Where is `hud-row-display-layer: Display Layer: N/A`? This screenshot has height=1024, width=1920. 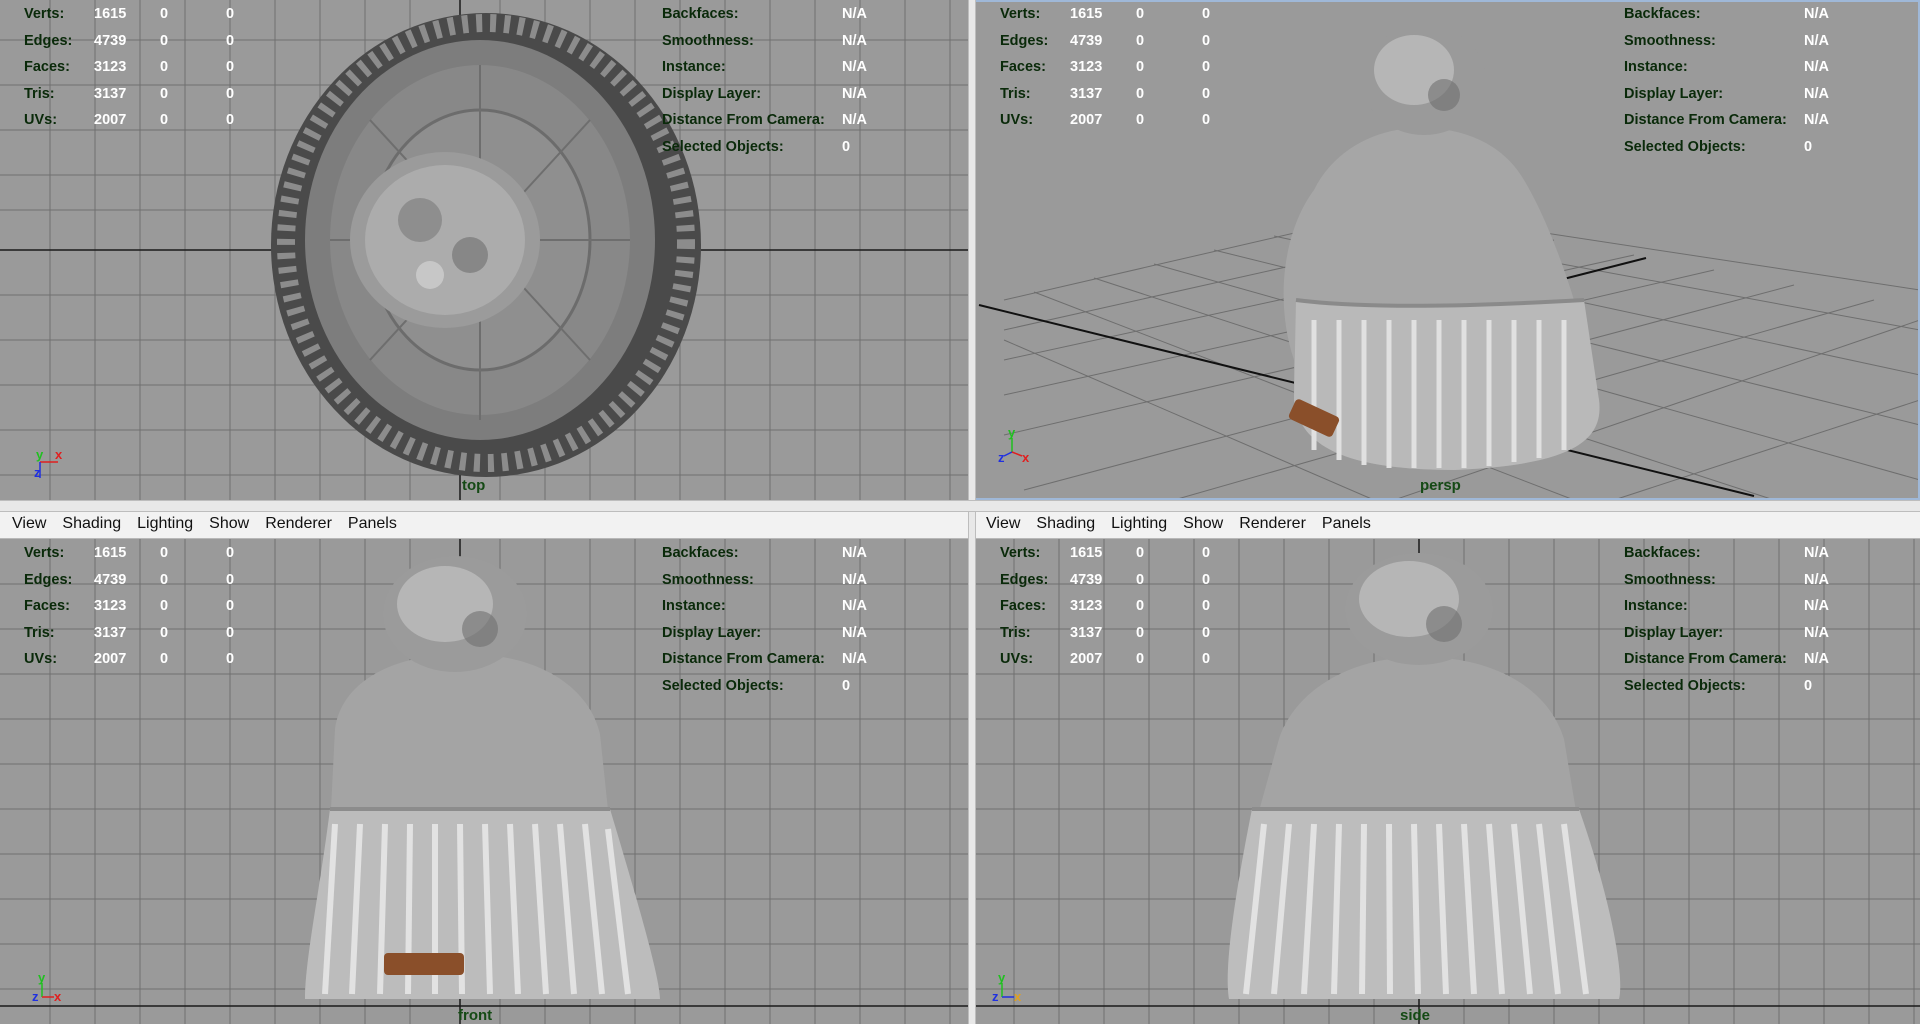
hud-row-display-layer: Display Layer: N/A is located at coordinates (1726, 633).